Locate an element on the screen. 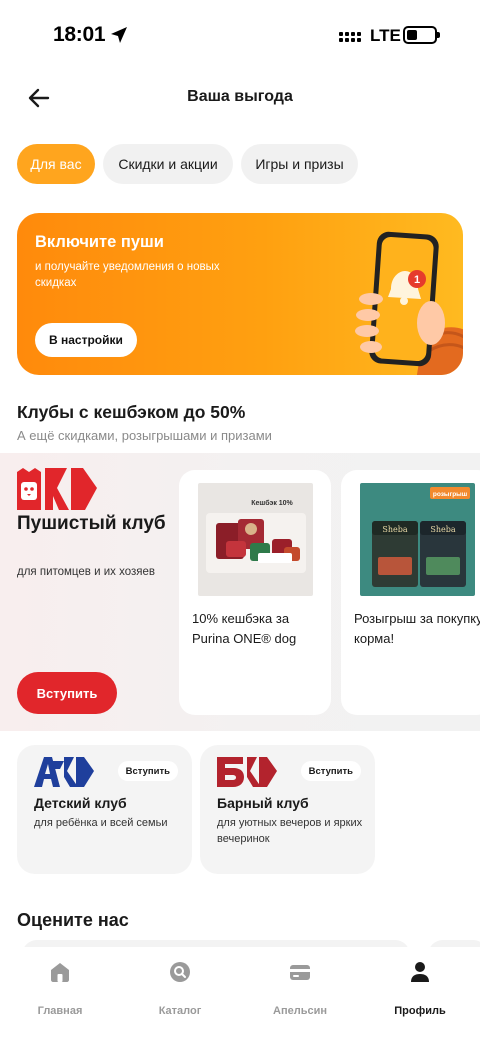 This screenshot has width=480, height=1043. purina-product-image: Кешбэк 10% is located at coordinates (255, 539).